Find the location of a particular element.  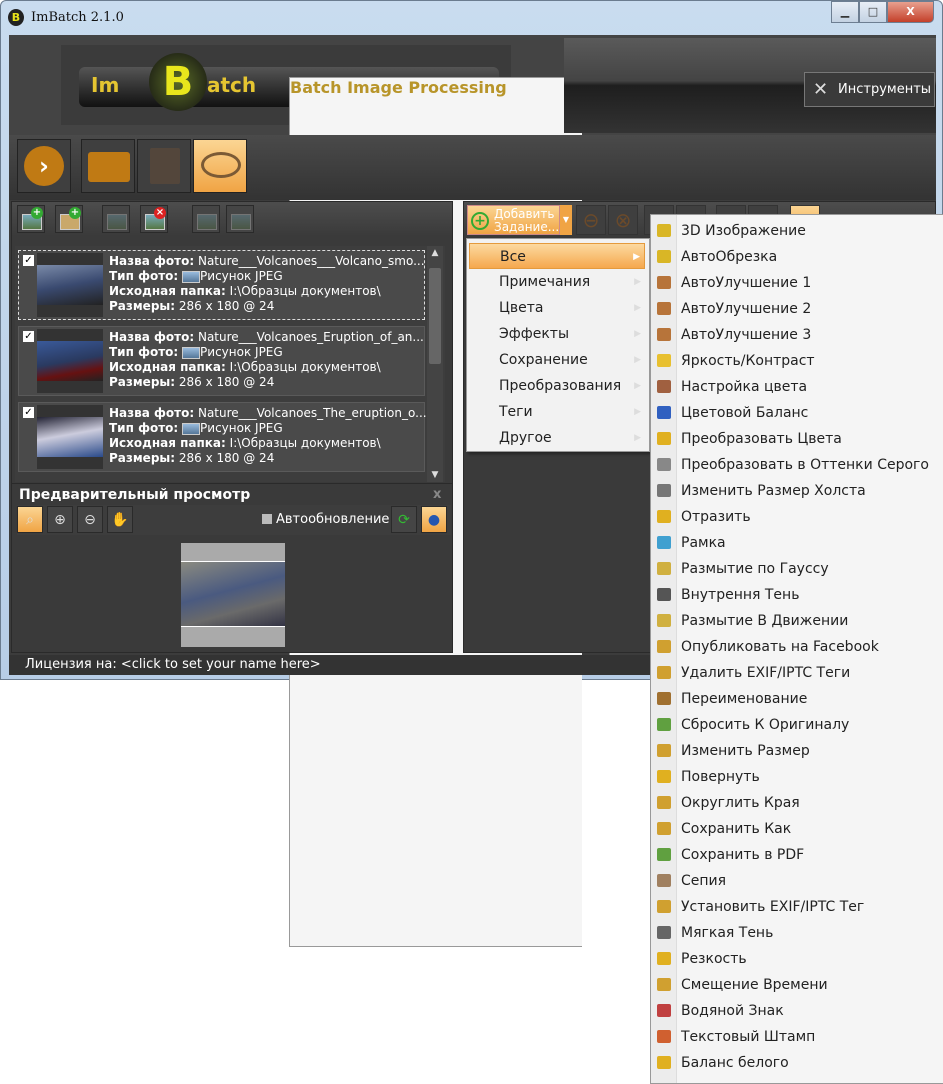

menu-item-transforms: Преобразования ▶ is located at coordinates (557, 386).